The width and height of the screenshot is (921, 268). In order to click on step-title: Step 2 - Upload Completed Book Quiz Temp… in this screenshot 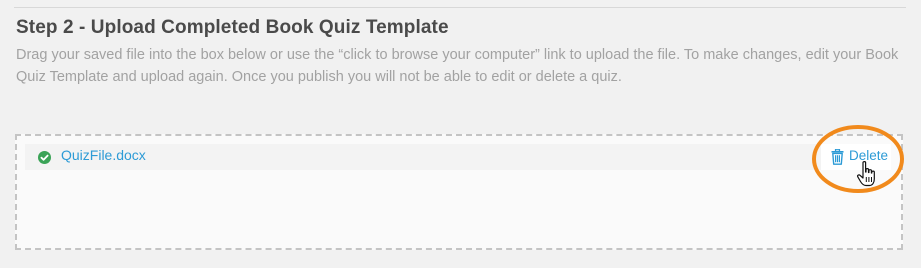, I will do `click(232, 27)`.